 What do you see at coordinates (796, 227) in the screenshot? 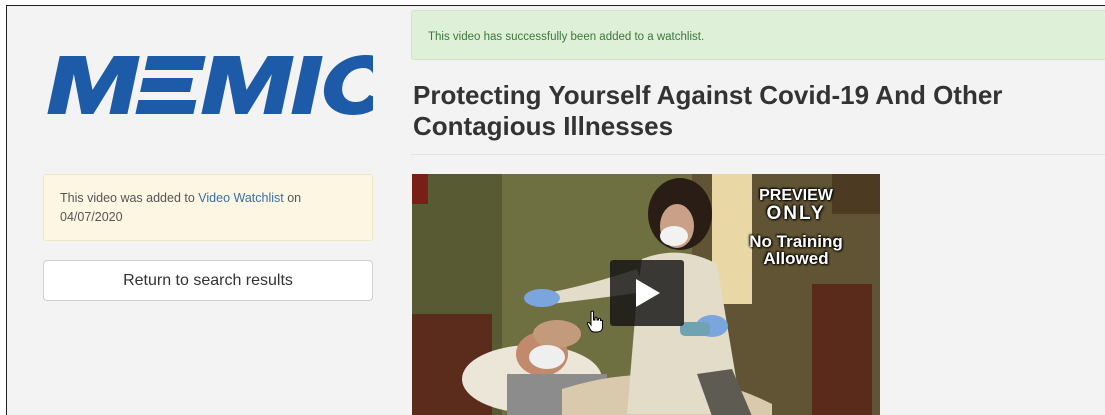
I see `preview-overlay: PREVIEW ONLY No Training Allowed` at bounding box center [796, 227].